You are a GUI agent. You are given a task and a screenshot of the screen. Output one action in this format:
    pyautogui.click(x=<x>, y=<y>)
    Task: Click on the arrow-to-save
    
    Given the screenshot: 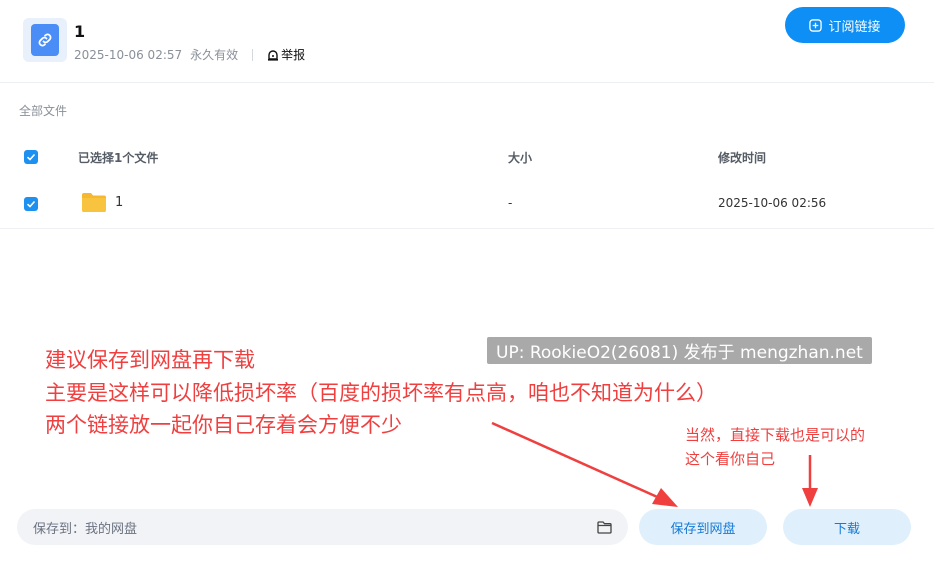 What is the action you would take?
    pyautogui.click(x=584, y=464)
    